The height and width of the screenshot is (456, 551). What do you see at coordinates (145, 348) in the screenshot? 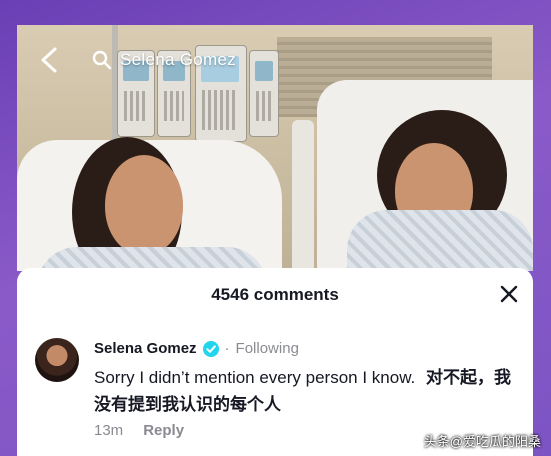
I see `comment-author: Selena Gomez` at bounding box center [145, 348].